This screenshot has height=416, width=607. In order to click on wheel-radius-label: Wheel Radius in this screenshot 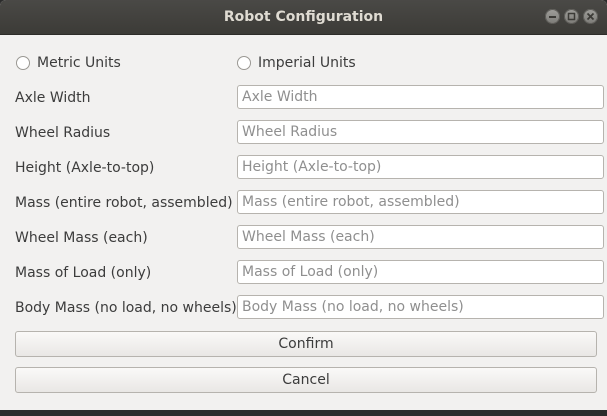, I will do `click(63, 133)`.